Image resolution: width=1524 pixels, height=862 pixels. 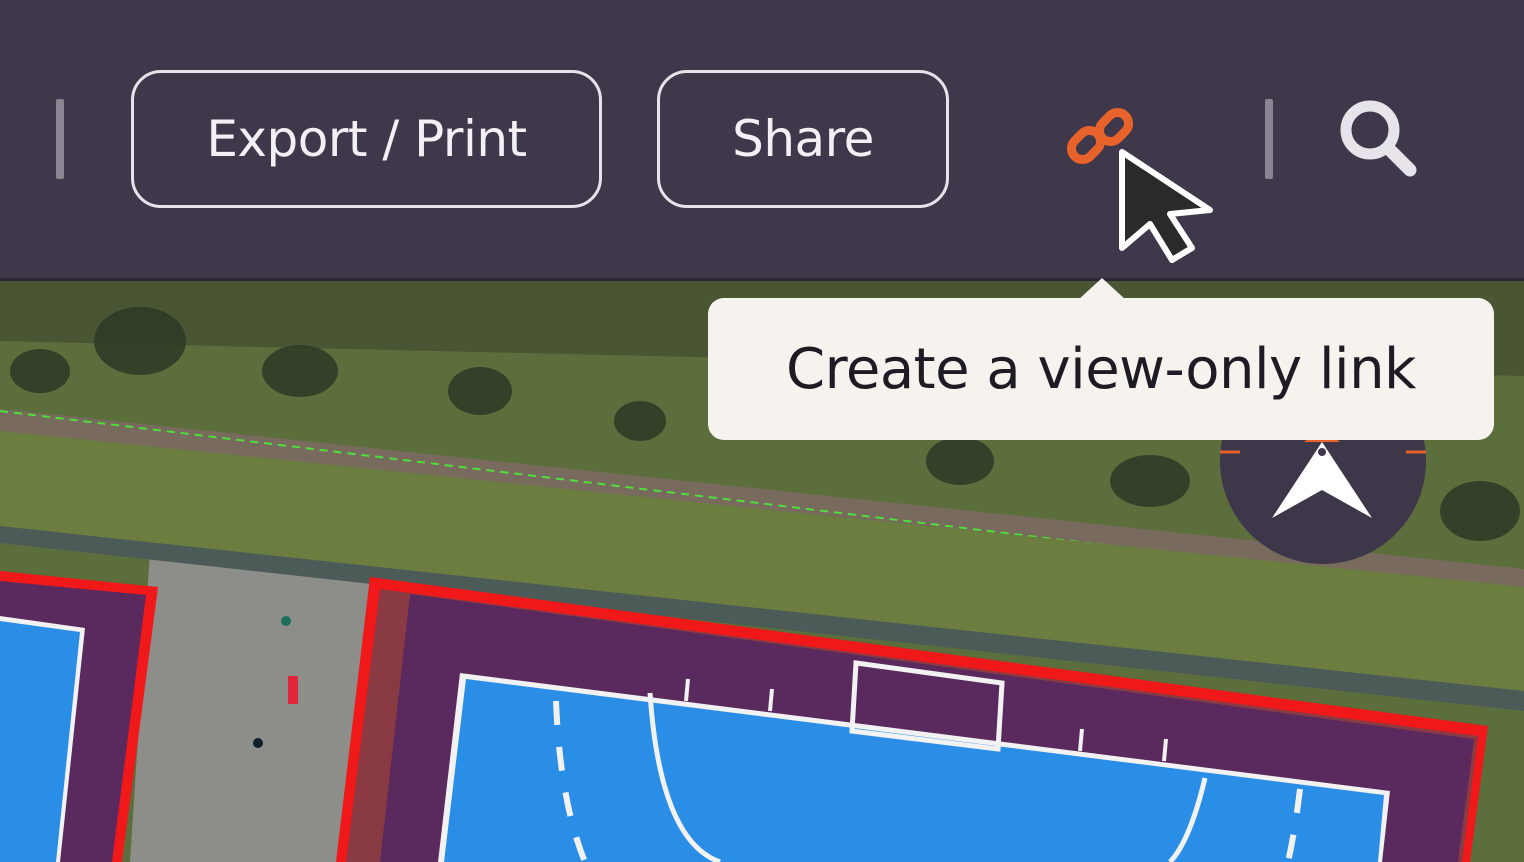 What do you see at coordinates (1170, 204) in the screenshot?
I see `mouse-pointer-icon` at bounding box center [1170, 204].